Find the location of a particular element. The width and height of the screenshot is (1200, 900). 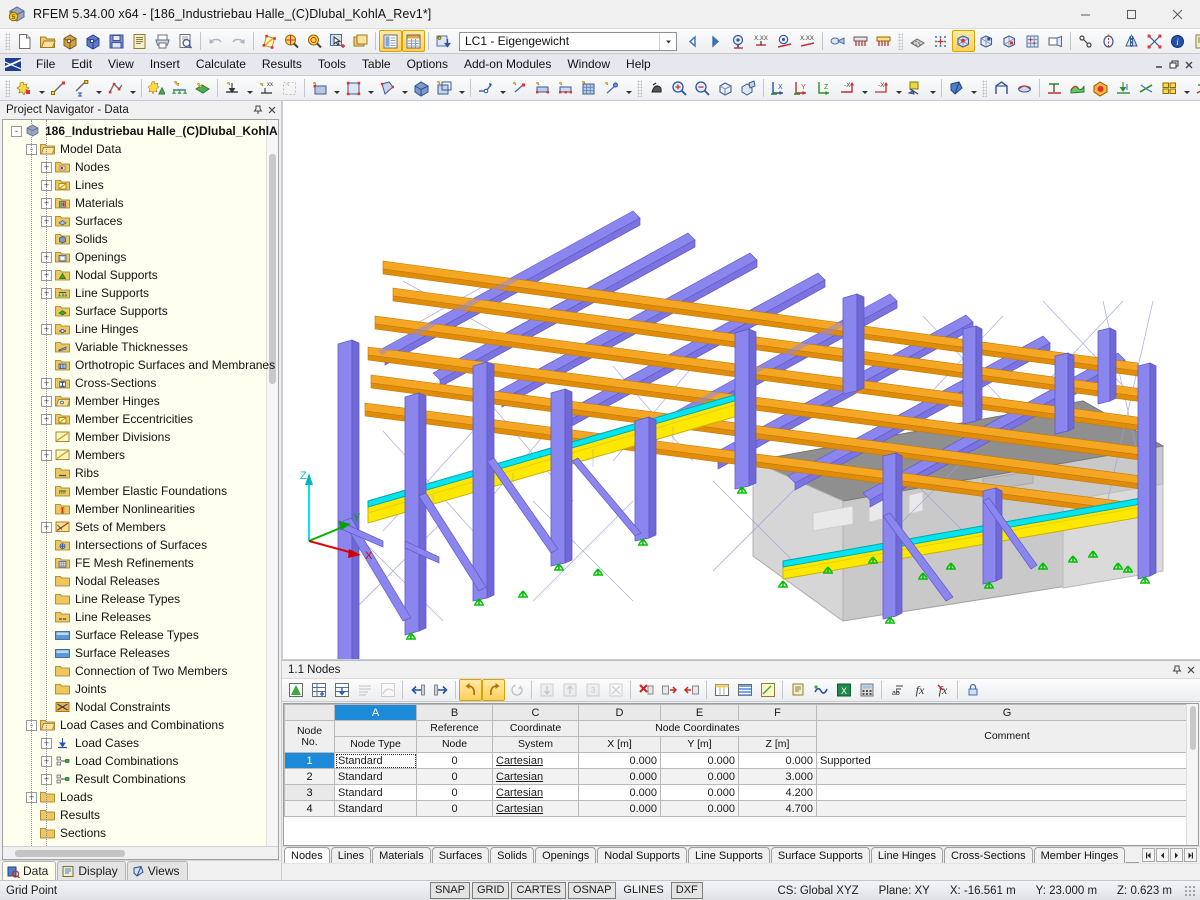

new-surface-dropdown-icon is located at coordinates (336, 88).